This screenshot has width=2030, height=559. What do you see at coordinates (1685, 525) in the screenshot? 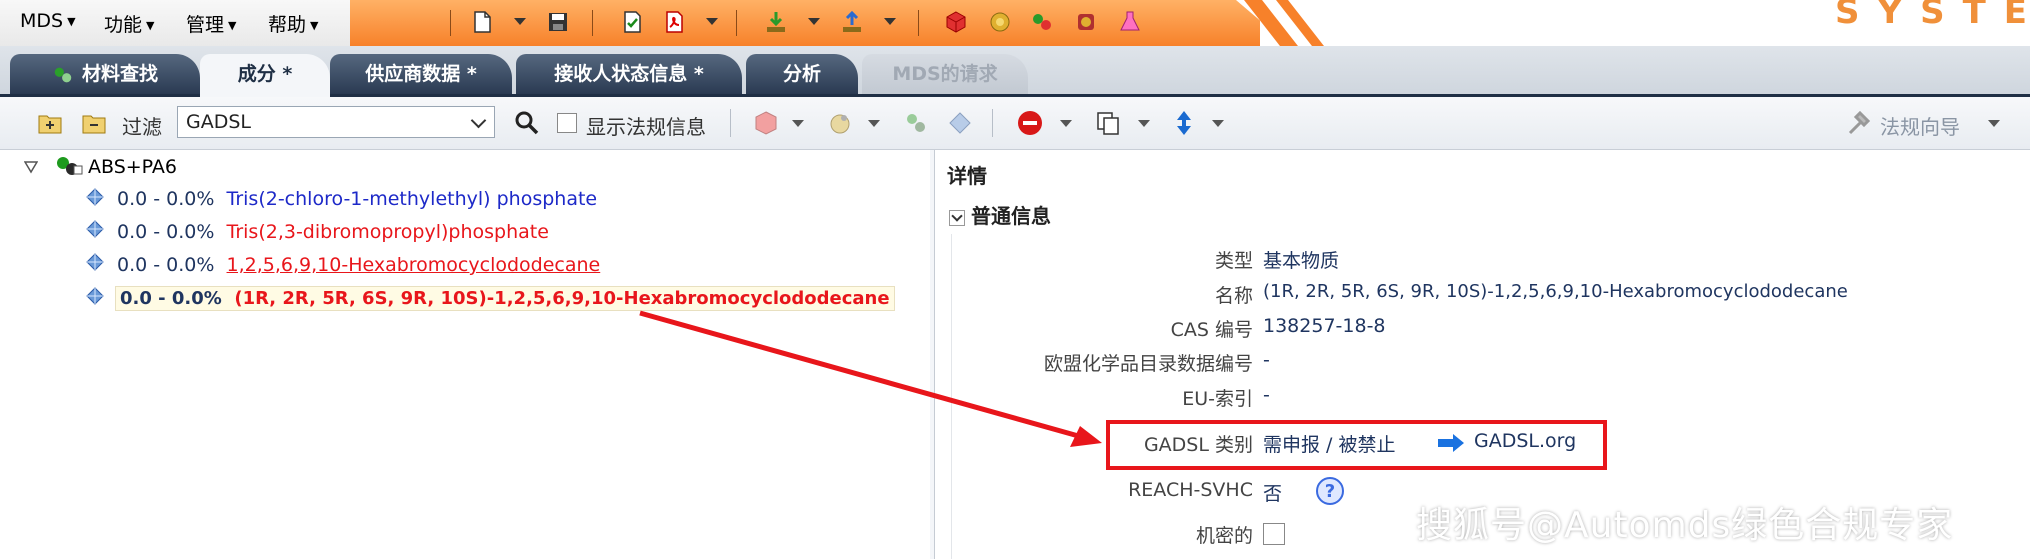
I see `watermark: 搜狐号@Automds绿色合规专家` at bounding box center [1685, 525].